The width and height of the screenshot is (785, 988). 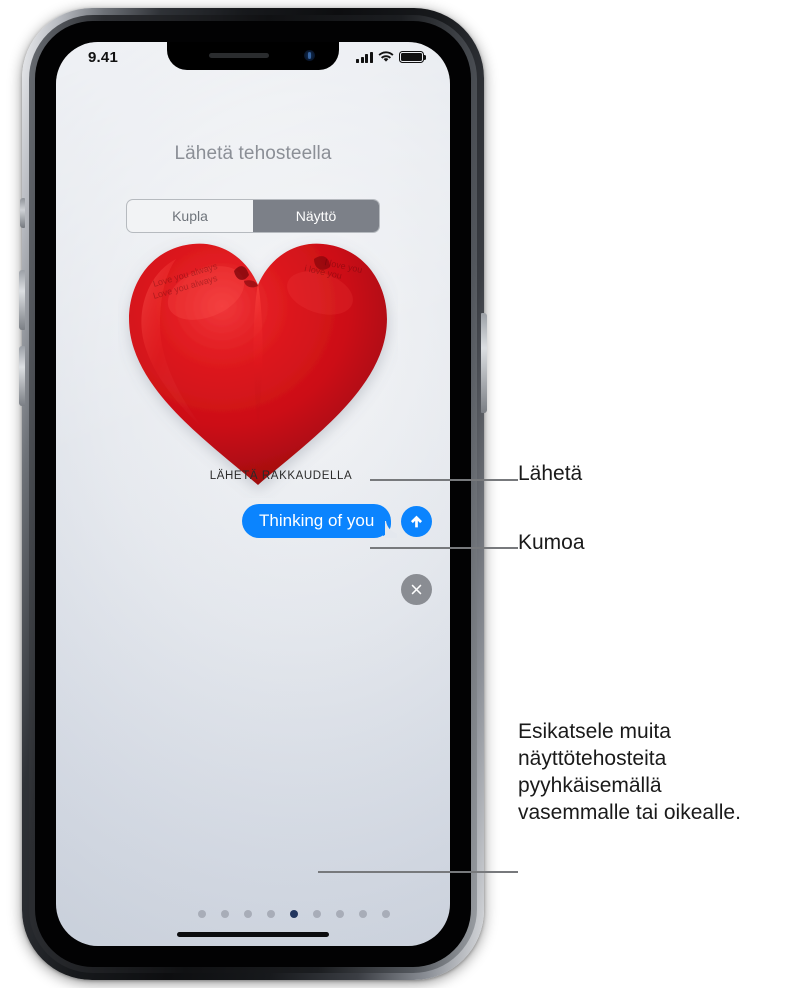 I want to click on callout-leader-cancel, so click(x=444, y=548).